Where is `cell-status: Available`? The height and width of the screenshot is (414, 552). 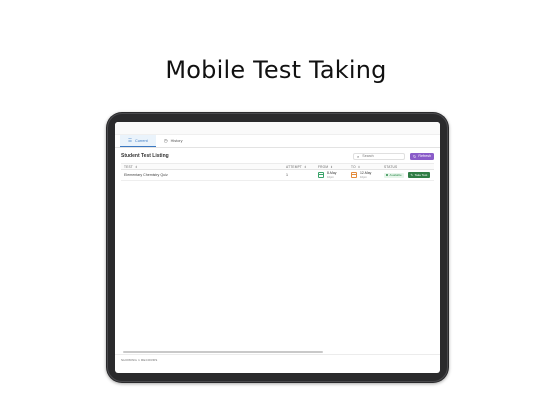
cell-status: Available is located at coordinates (396, 175).